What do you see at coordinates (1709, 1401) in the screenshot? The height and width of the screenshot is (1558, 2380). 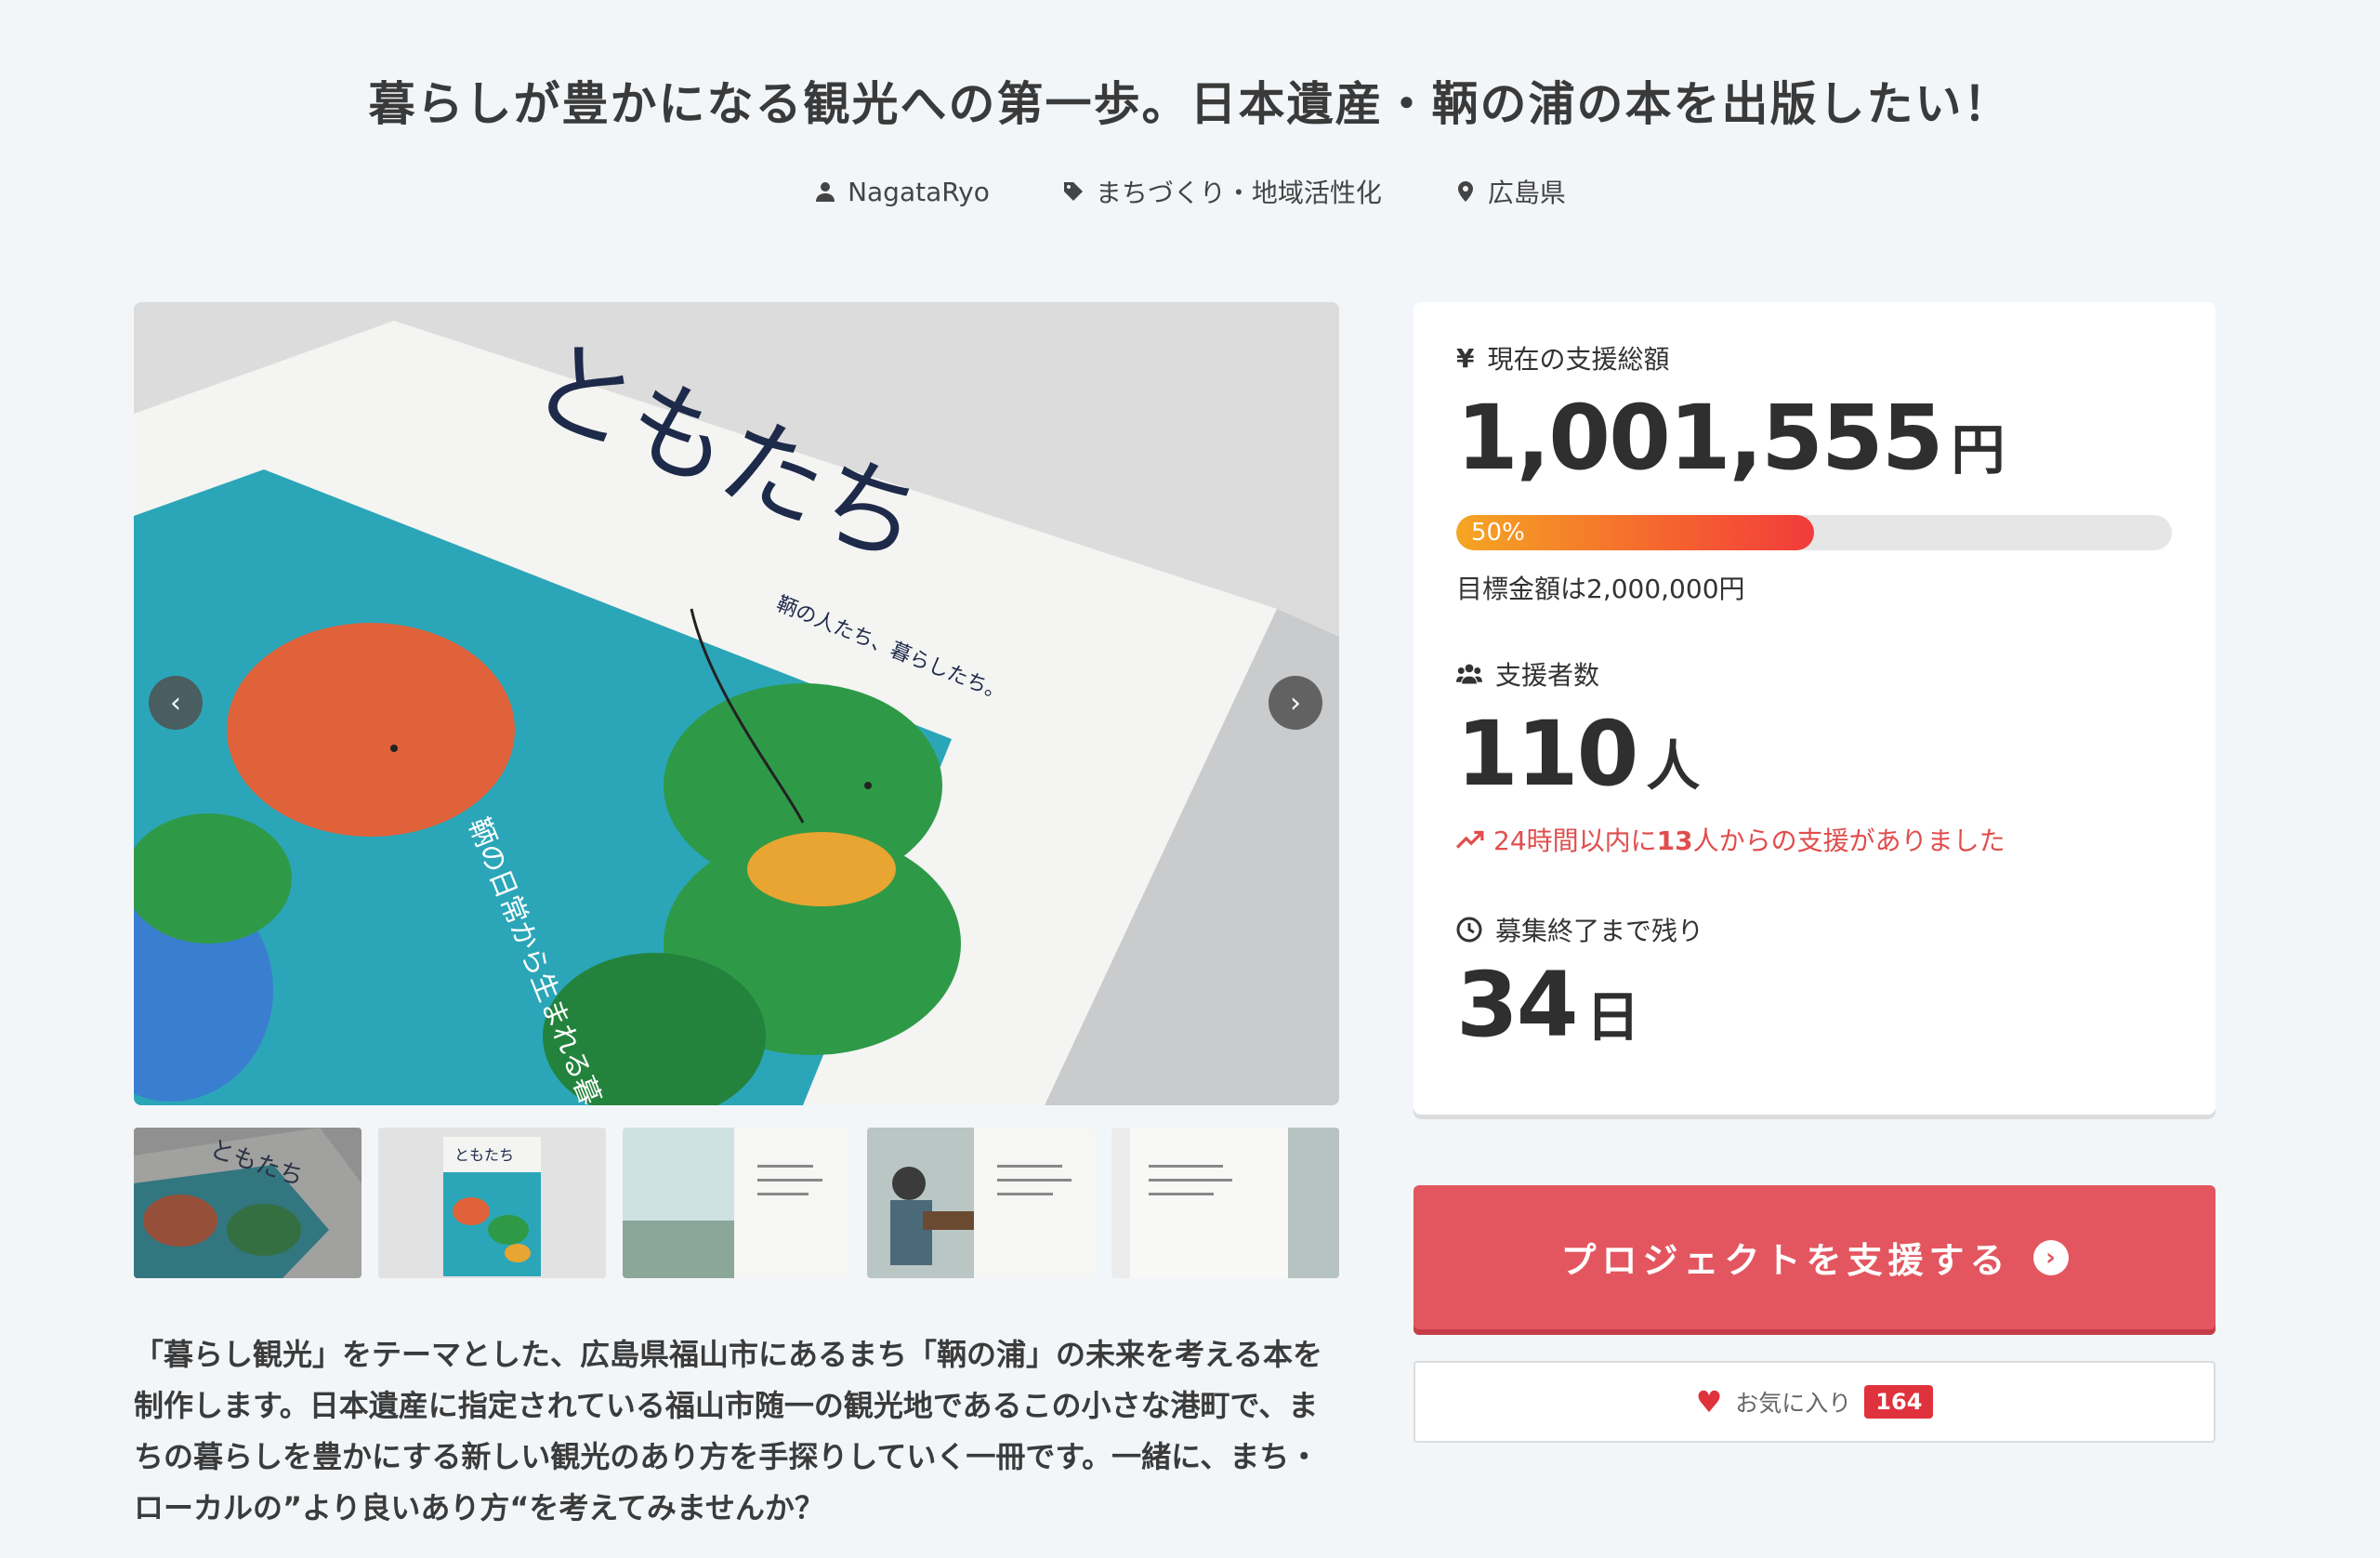 I see `heart-icon: ♥` at bounding box center [1709, 1401].